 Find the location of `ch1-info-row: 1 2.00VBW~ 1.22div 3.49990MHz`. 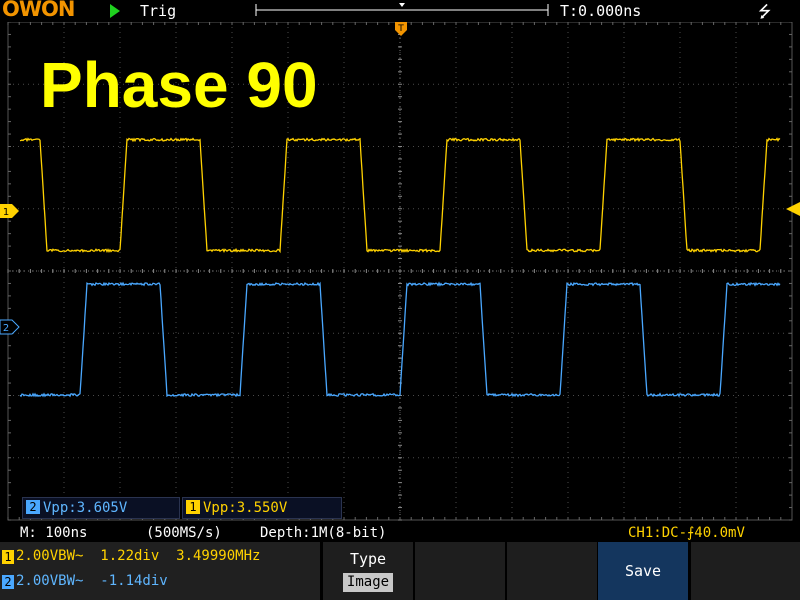

ch1-info-row: 1 2.00VBW~ 1.22div 3.49990MHz is located at coordinates (131, 556).